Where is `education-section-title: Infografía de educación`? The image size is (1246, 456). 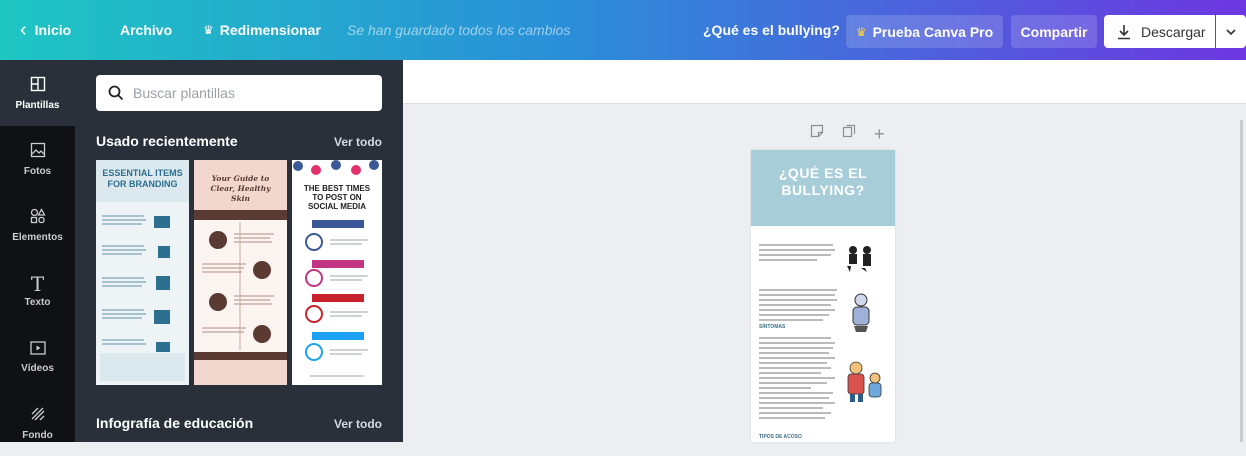
education-section-title: Infografía de educación is located at coordinates (175, 423).